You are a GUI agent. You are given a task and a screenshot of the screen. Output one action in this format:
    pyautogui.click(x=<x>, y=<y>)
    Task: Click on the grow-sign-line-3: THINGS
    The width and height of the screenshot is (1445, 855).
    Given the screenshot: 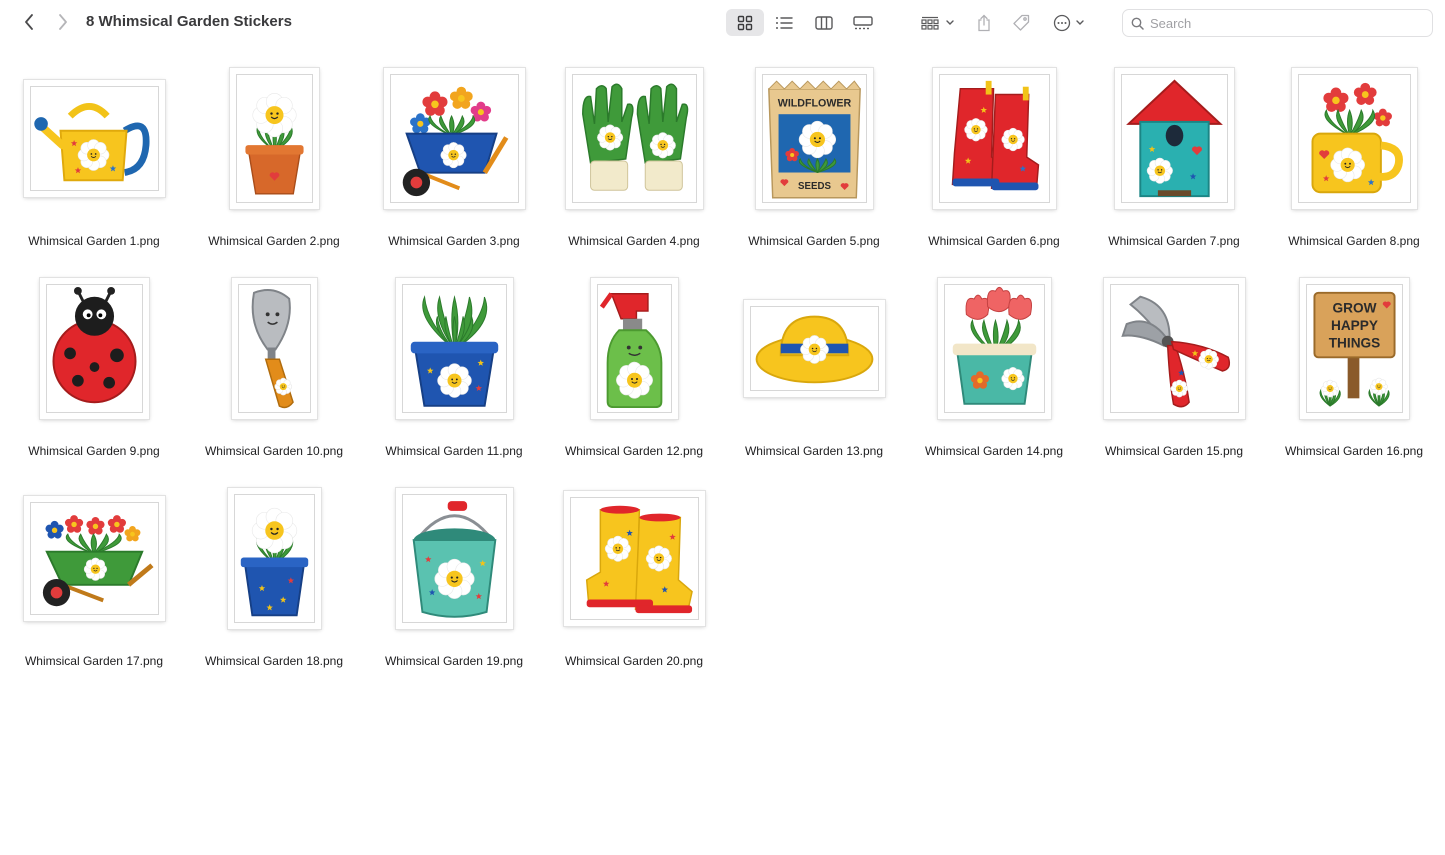 What is the action you would take?
    pyautogui.click(x=1354, y=342)
    